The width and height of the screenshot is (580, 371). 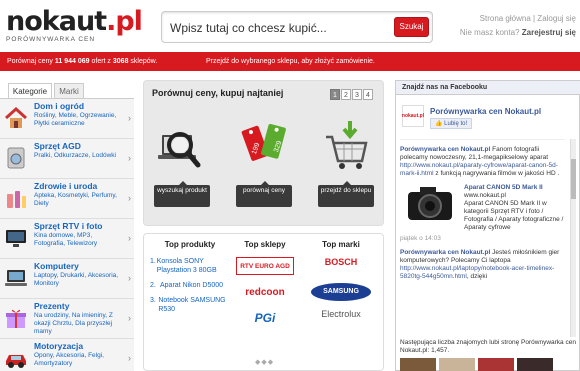 I want to click on attachment-url: www.nokaut.pl, so click(x=485, y=195).